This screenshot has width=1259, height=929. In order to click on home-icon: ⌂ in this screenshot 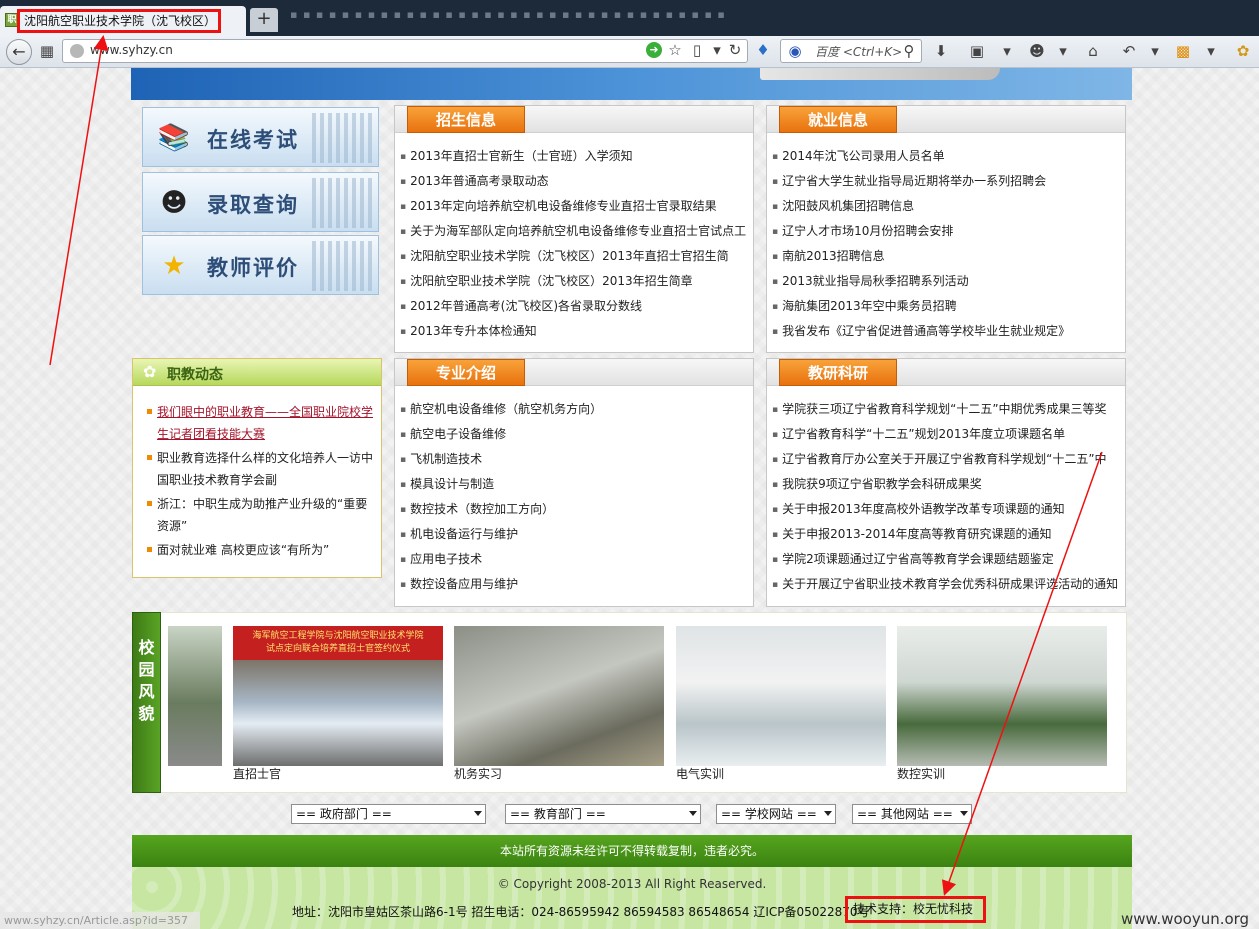, I will do `click(1093, 51)`.